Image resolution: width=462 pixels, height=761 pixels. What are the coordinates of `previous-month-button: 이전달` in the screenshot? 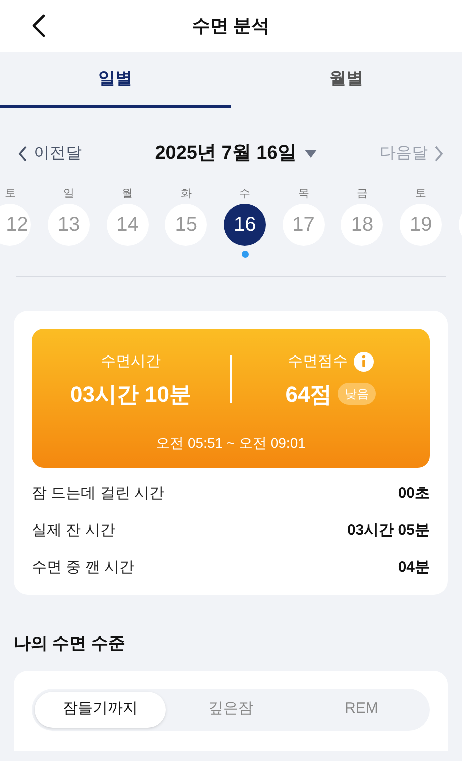 It's located at (50, 154).